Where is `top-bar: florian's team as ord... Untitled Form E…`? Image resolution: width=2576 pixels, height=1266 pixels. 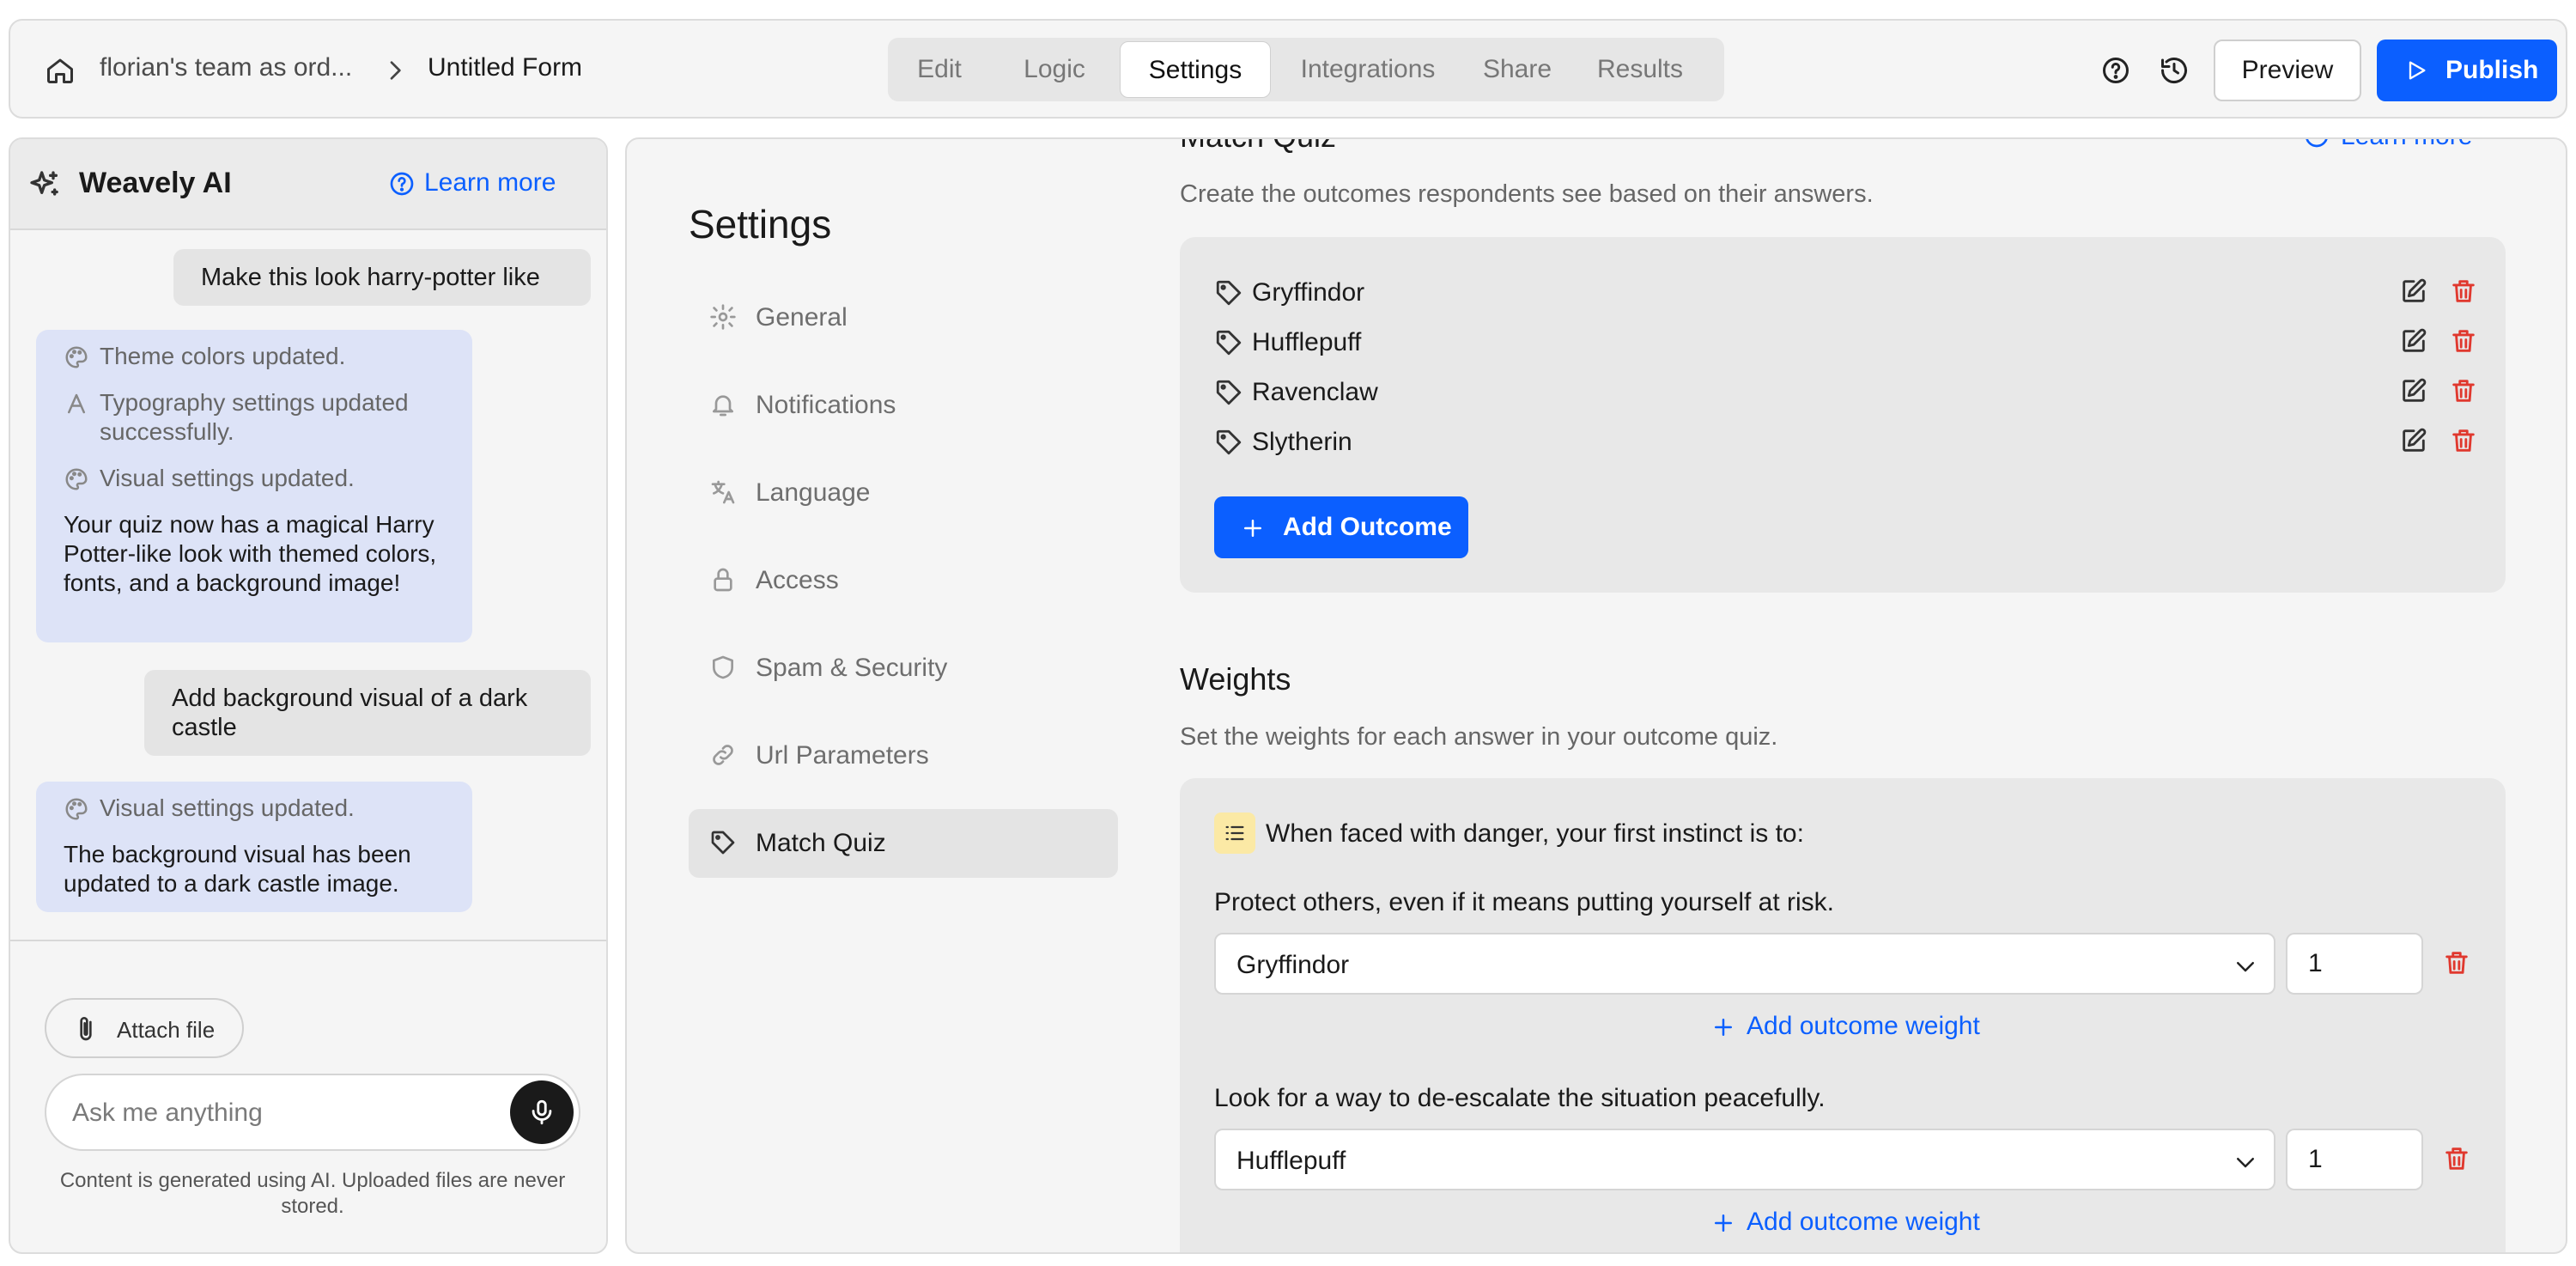
top-bar: florian's team as ord... Untitled Form E… is located at coordinates (1288, 69).